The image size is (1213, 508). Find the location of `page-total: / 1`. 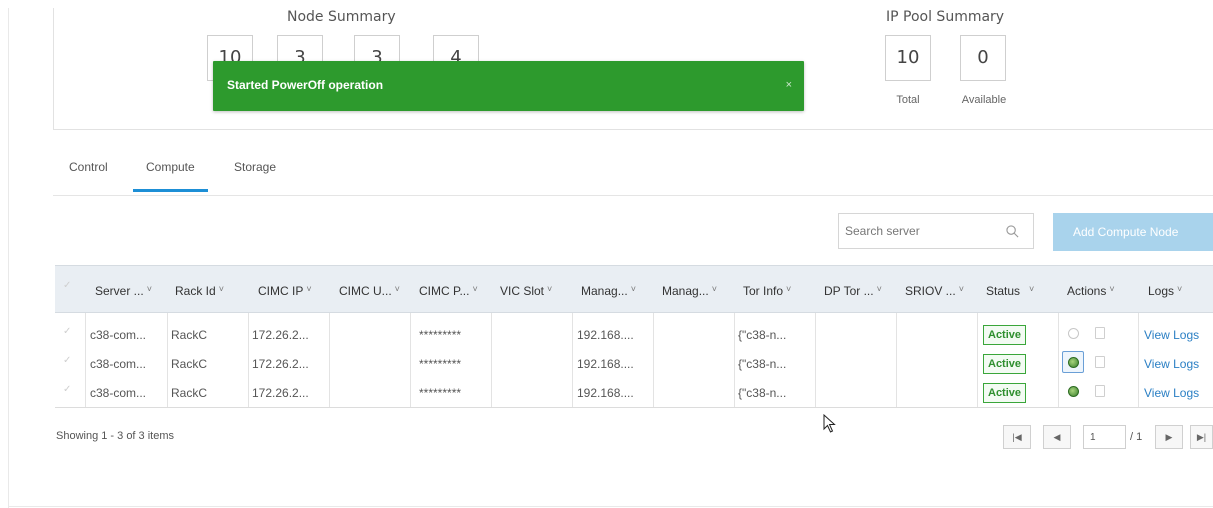

page-total: / 1 is located at coordinates (1136, 437).